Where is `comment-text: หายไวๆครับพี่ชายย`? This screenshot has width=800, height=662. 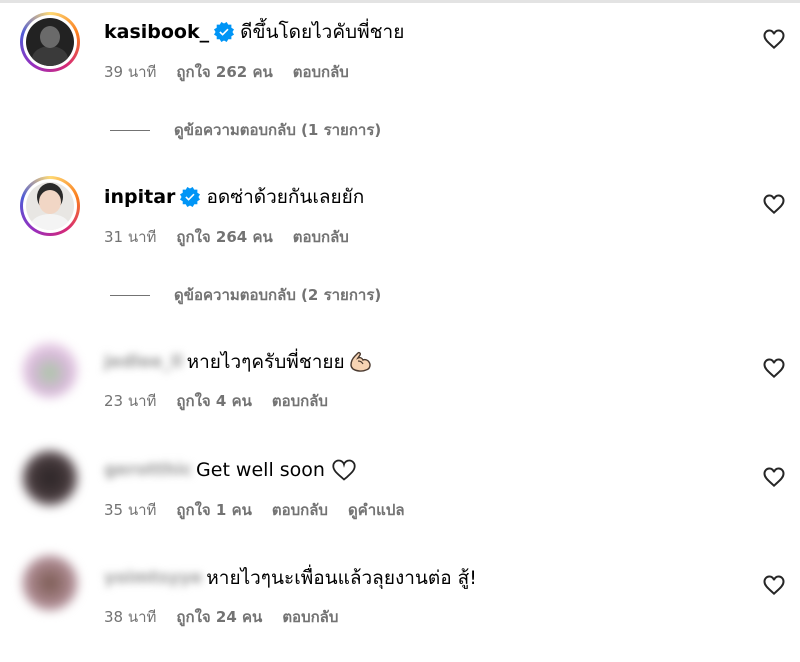
comment-text: หายไวๆครับพี่ชายย is located at coordinates (265, 362).